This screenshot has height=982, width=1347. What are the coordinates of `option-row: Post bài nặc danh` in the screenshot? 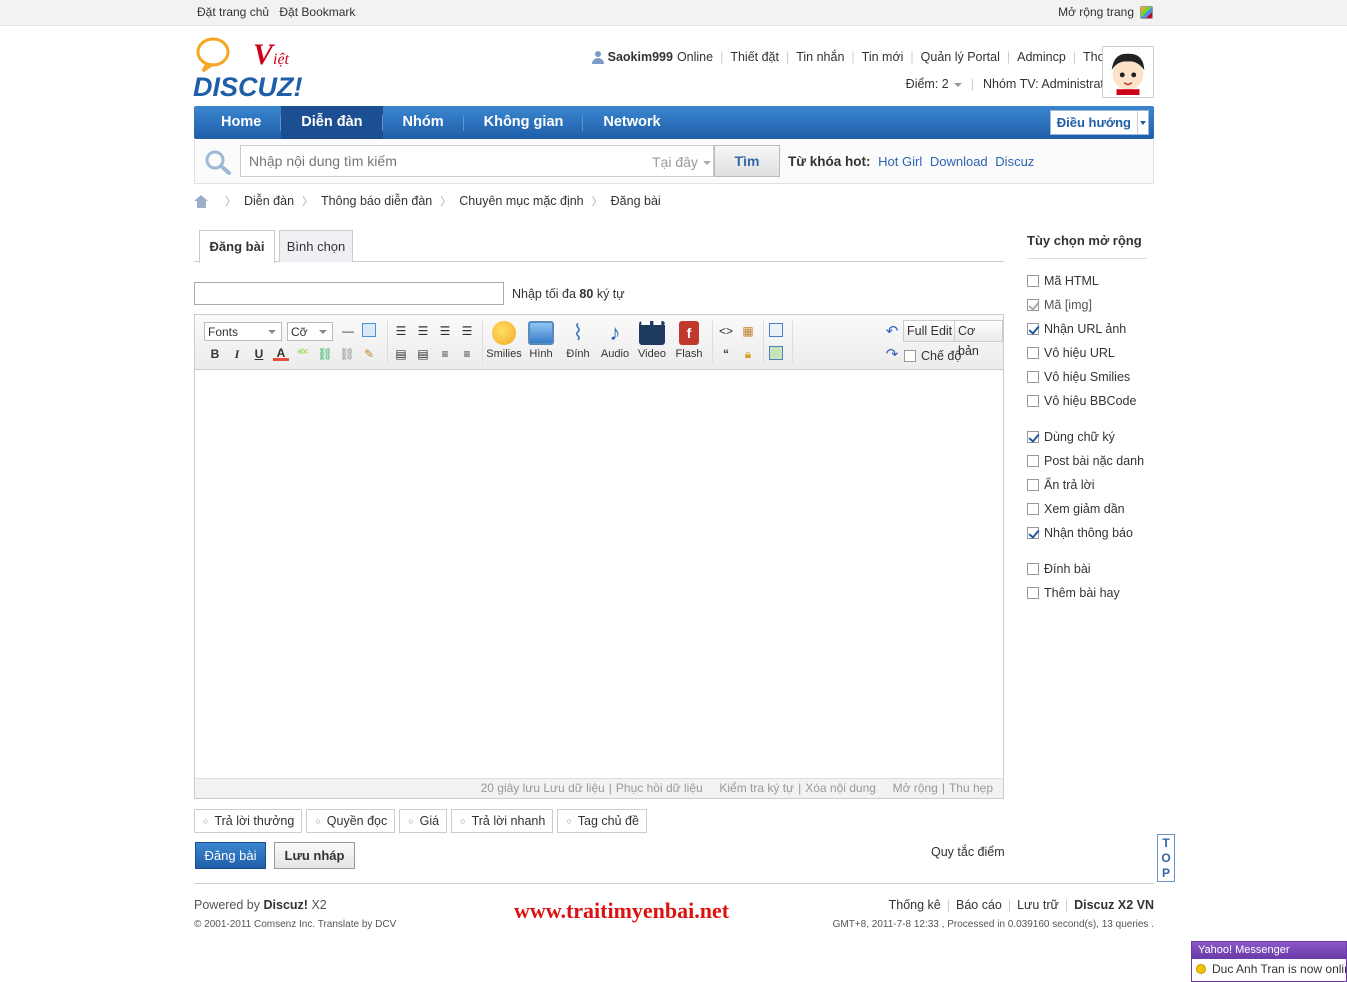 It's located at (1087, 461).